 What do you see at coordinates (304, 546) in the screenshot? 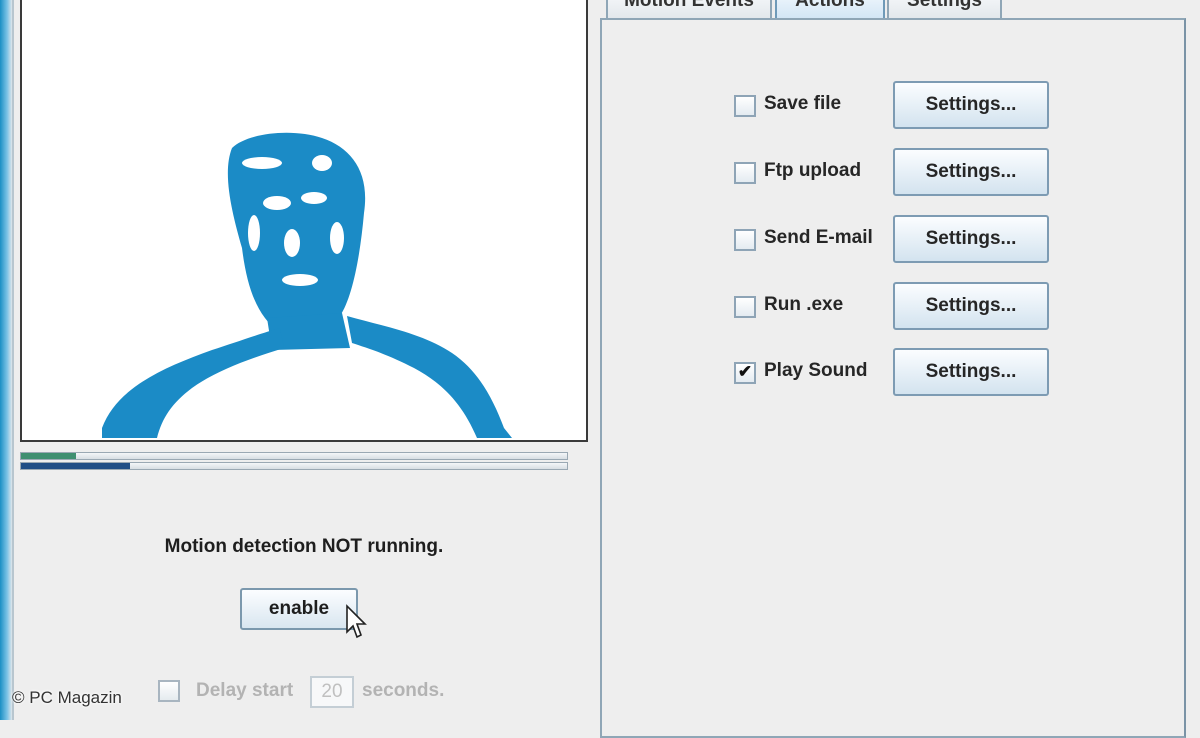
I see `status-message: Motion detection NOT running.` at bounding box center [304, 546].